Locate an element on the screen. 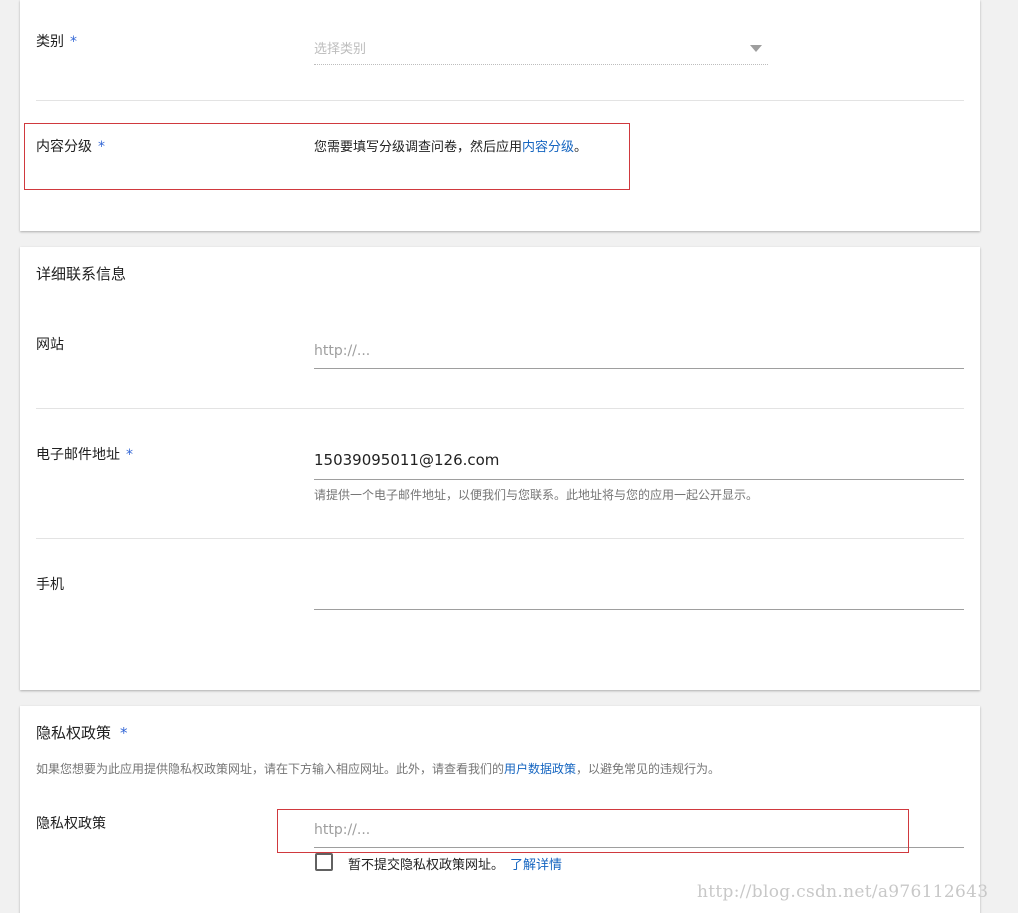 This screenshot has width=1018, height=913. privacy-section-title: 隐私权政策 * is located at coordinates (82, 733).